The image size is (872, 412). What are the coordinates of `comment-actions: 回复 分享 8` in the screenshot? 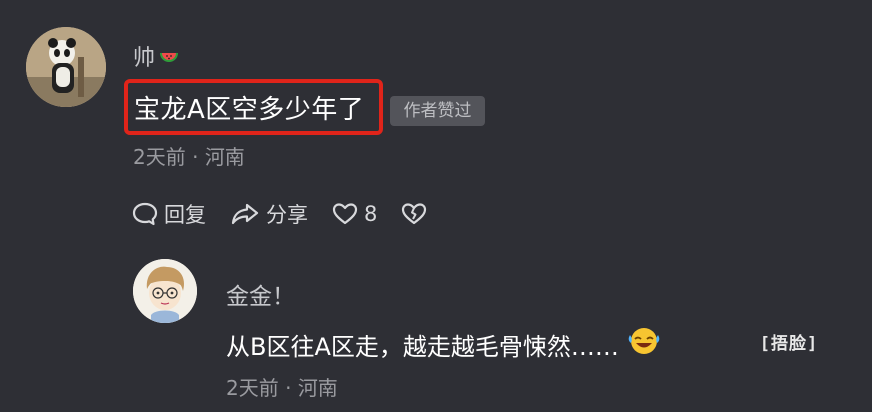 It's located at (294, 214).